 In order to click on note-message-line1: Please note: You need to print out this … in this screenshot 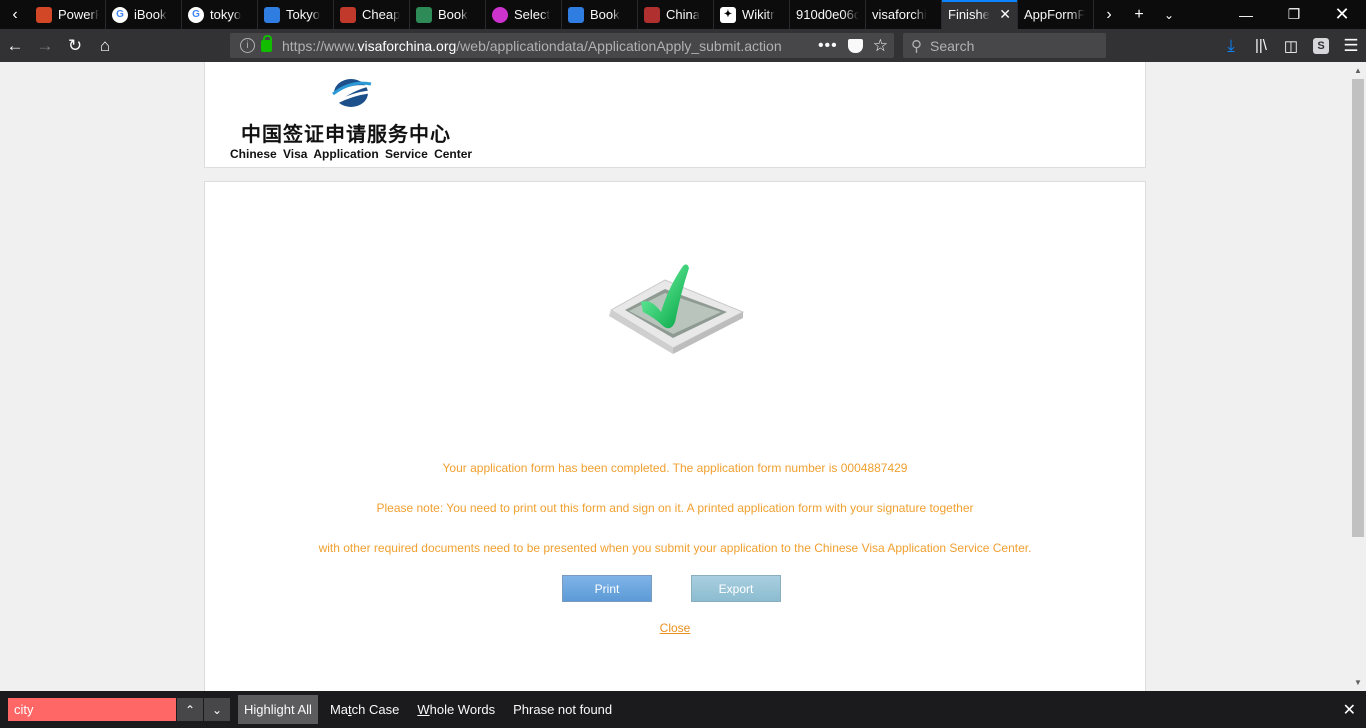, I will do `click(675, 508)`.